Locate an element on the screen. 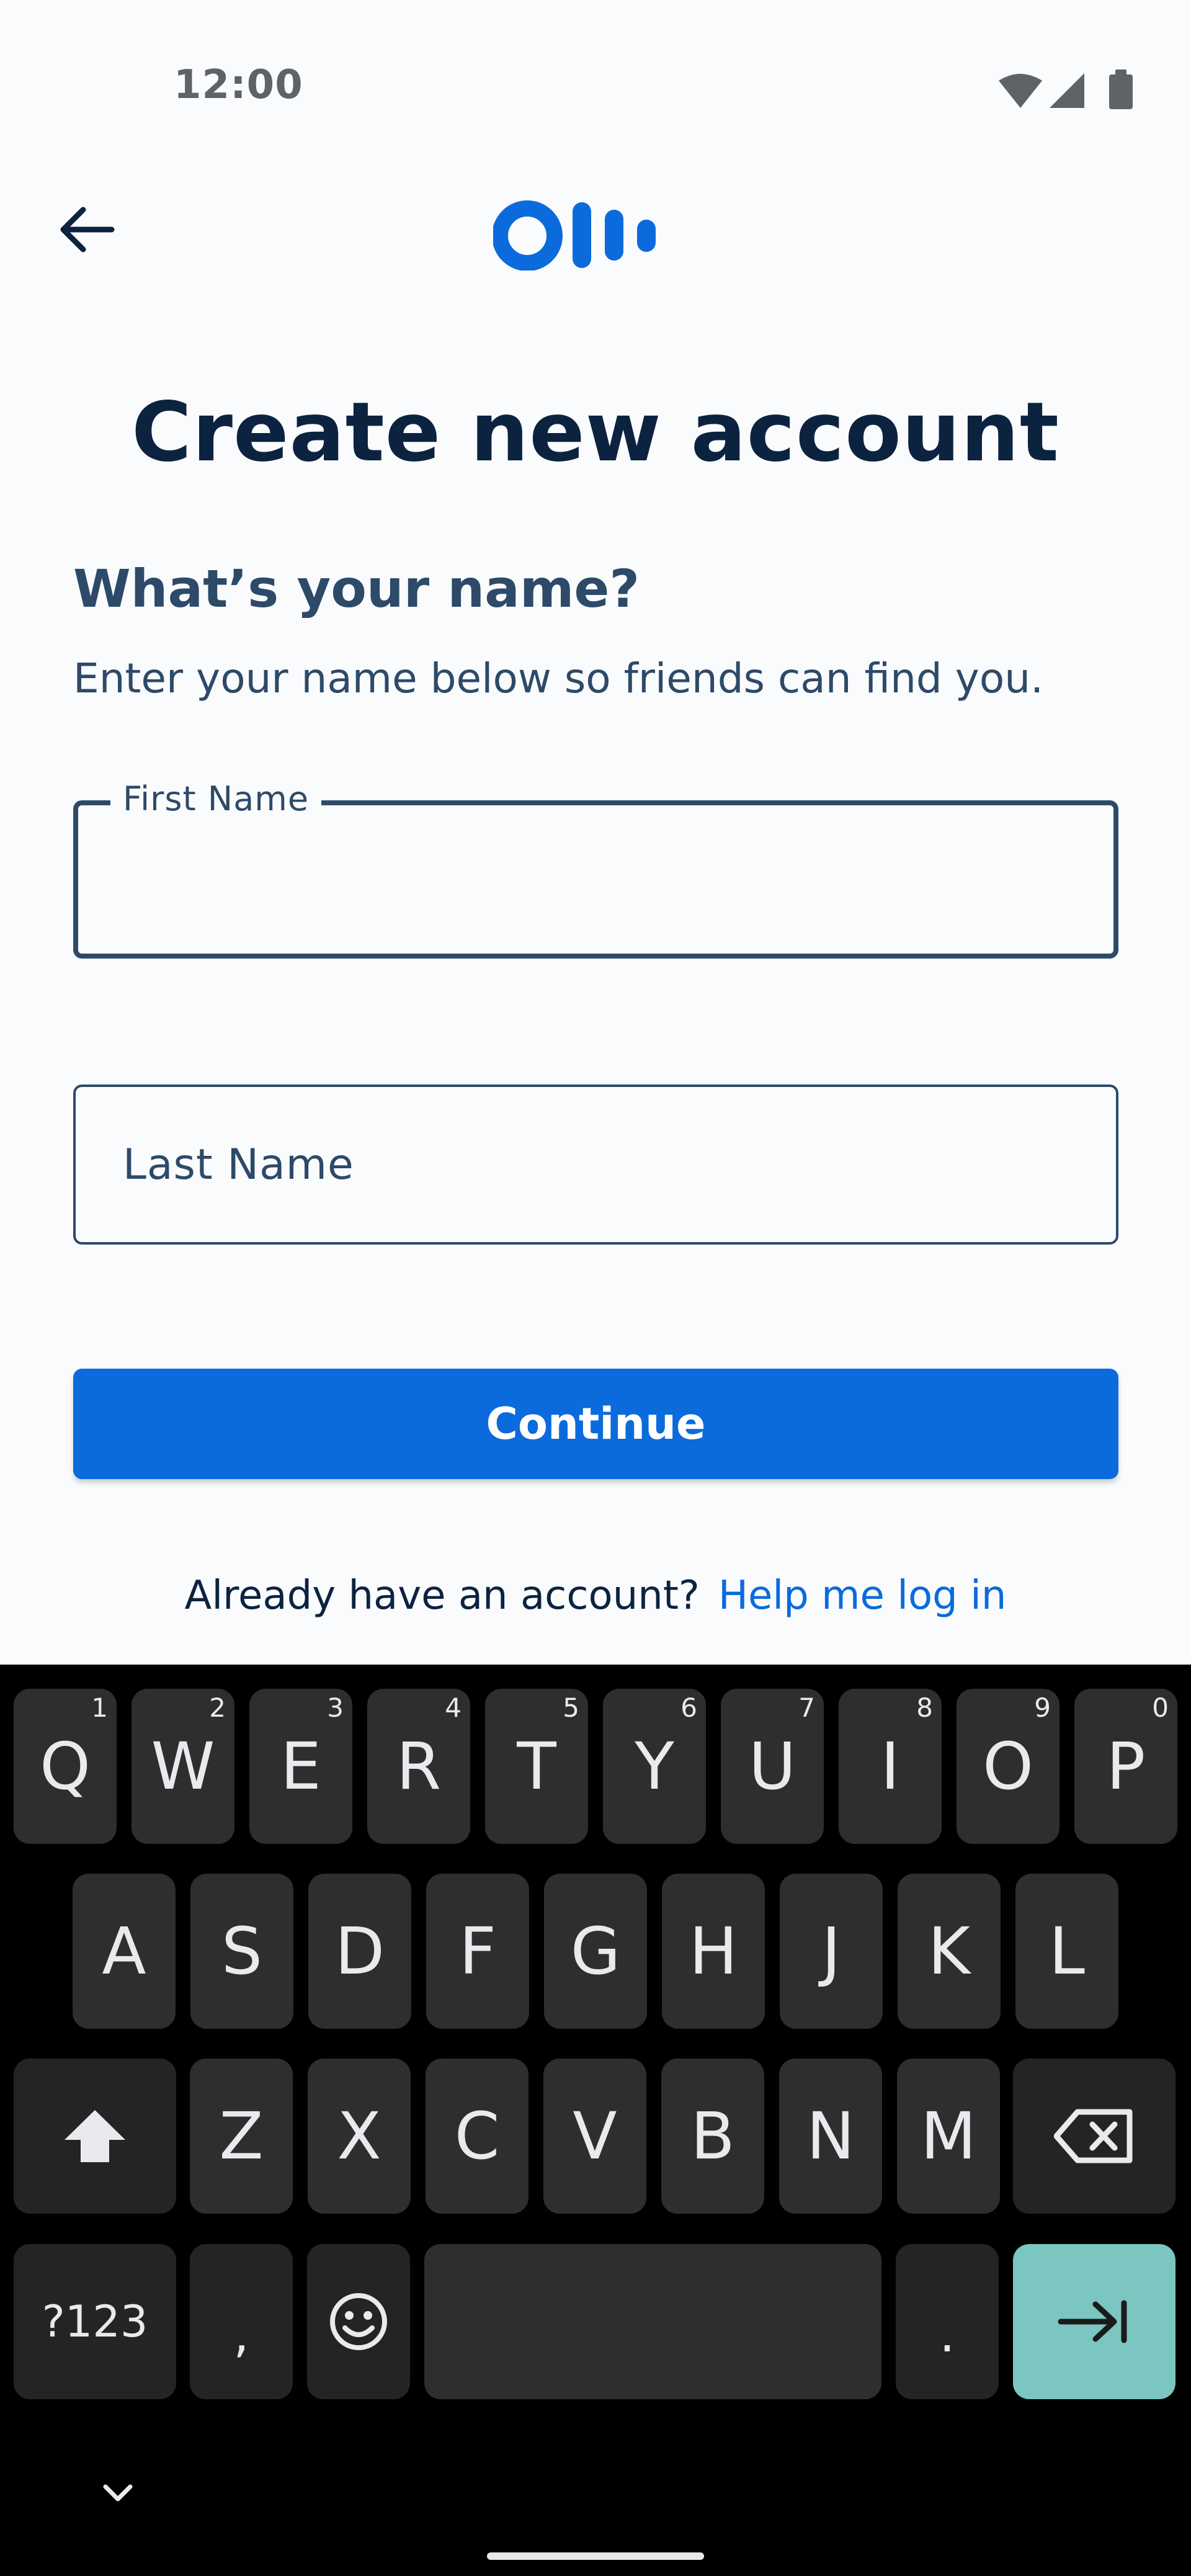  key-x: X is located at coordinates (360, 2136).